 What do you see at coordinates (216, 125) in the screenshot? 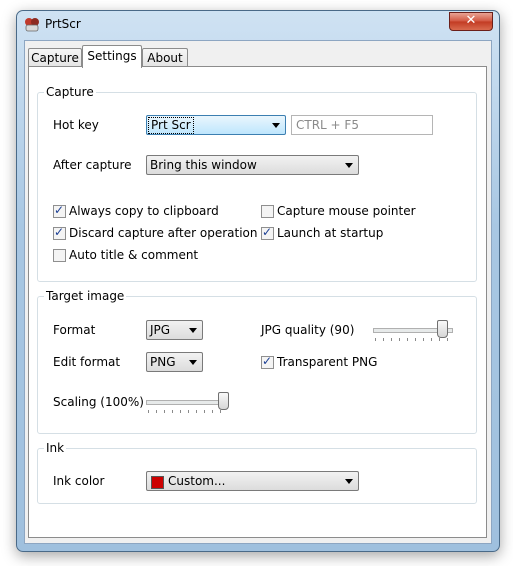
I see `hotkey-dropdown: Prt Scr` at bounding box center [216, 125].